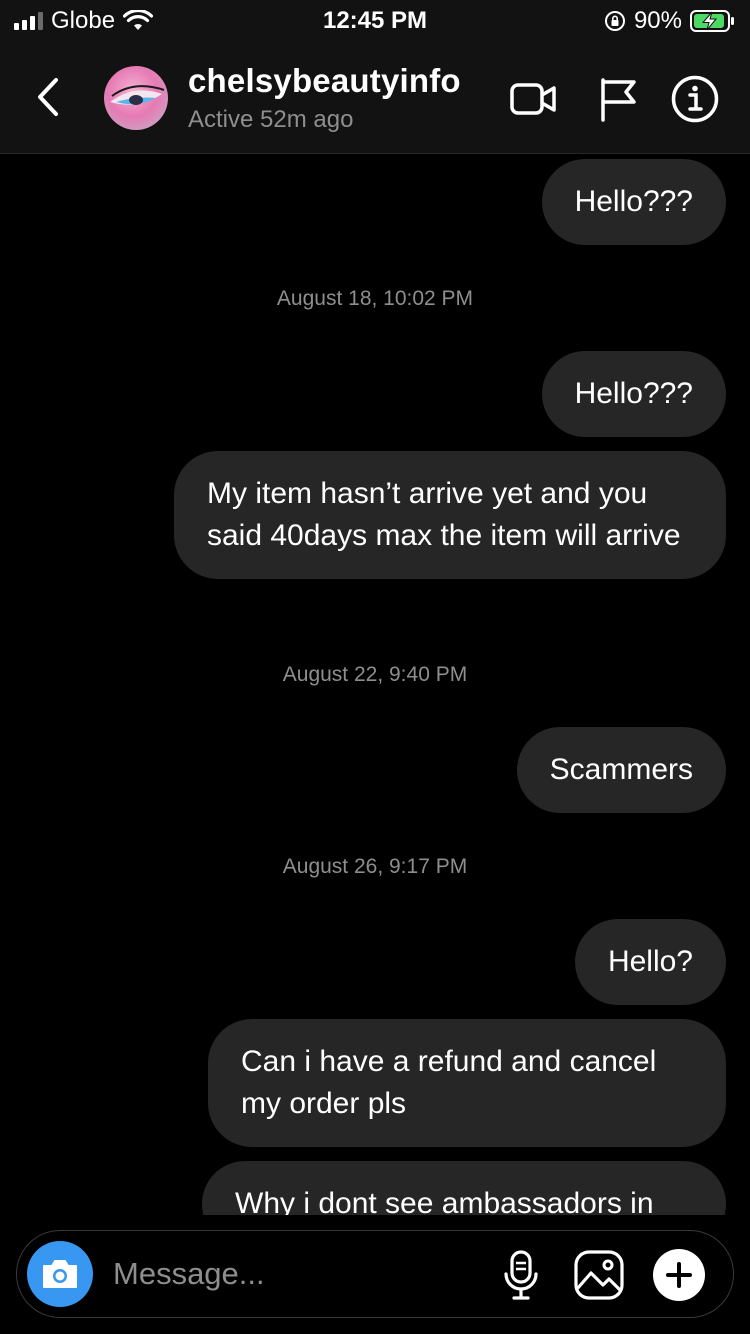 The image size is (750, 1334). I want to click on flag-icon, so click(617, 99).